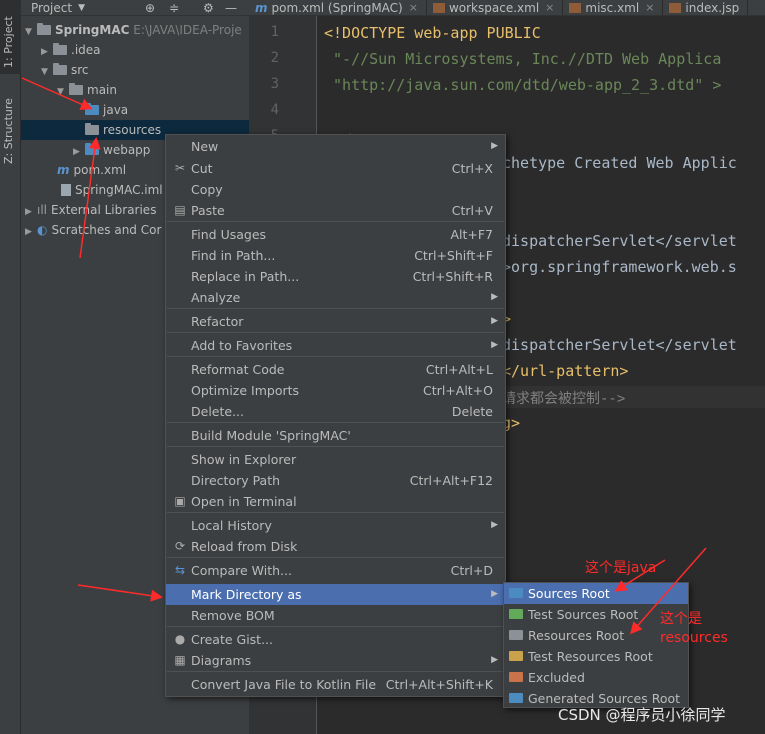  What do you see at coordinates (90, 198) in the screenshot?
I see `arrow-to-resources` at bounding box center [90, 198].